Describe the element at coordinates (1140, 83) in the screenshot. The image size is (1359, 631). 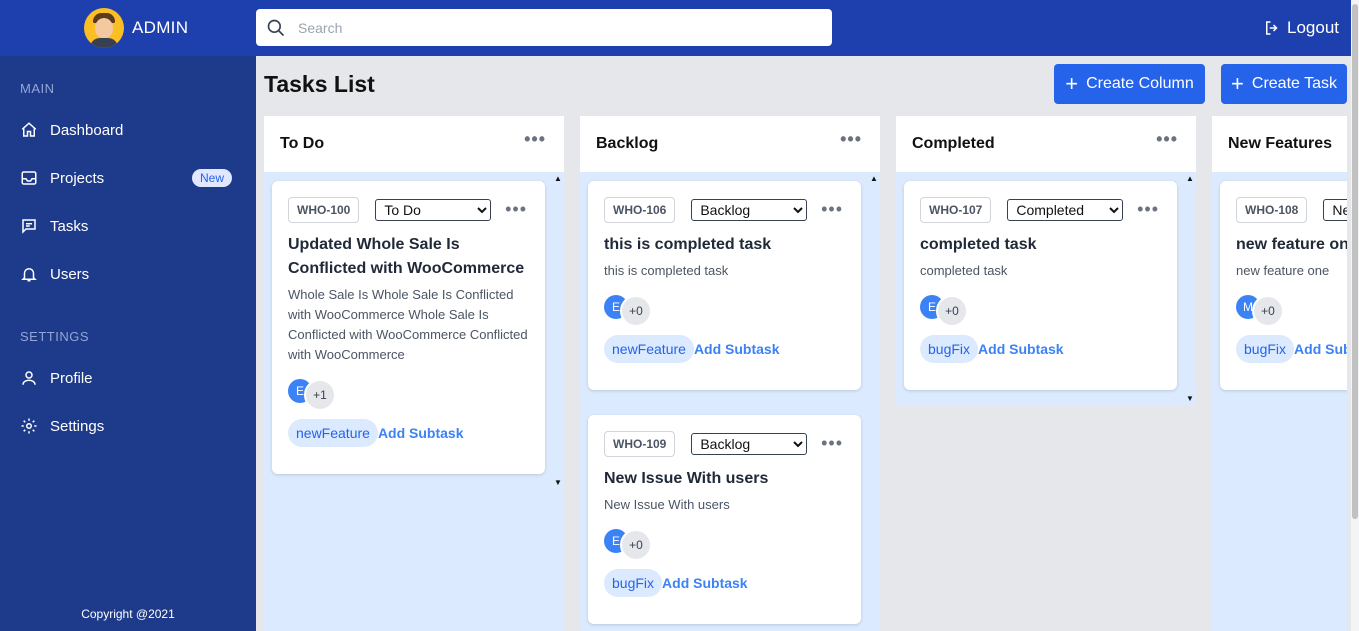
I see `create-column-label: Create Column` at that location.